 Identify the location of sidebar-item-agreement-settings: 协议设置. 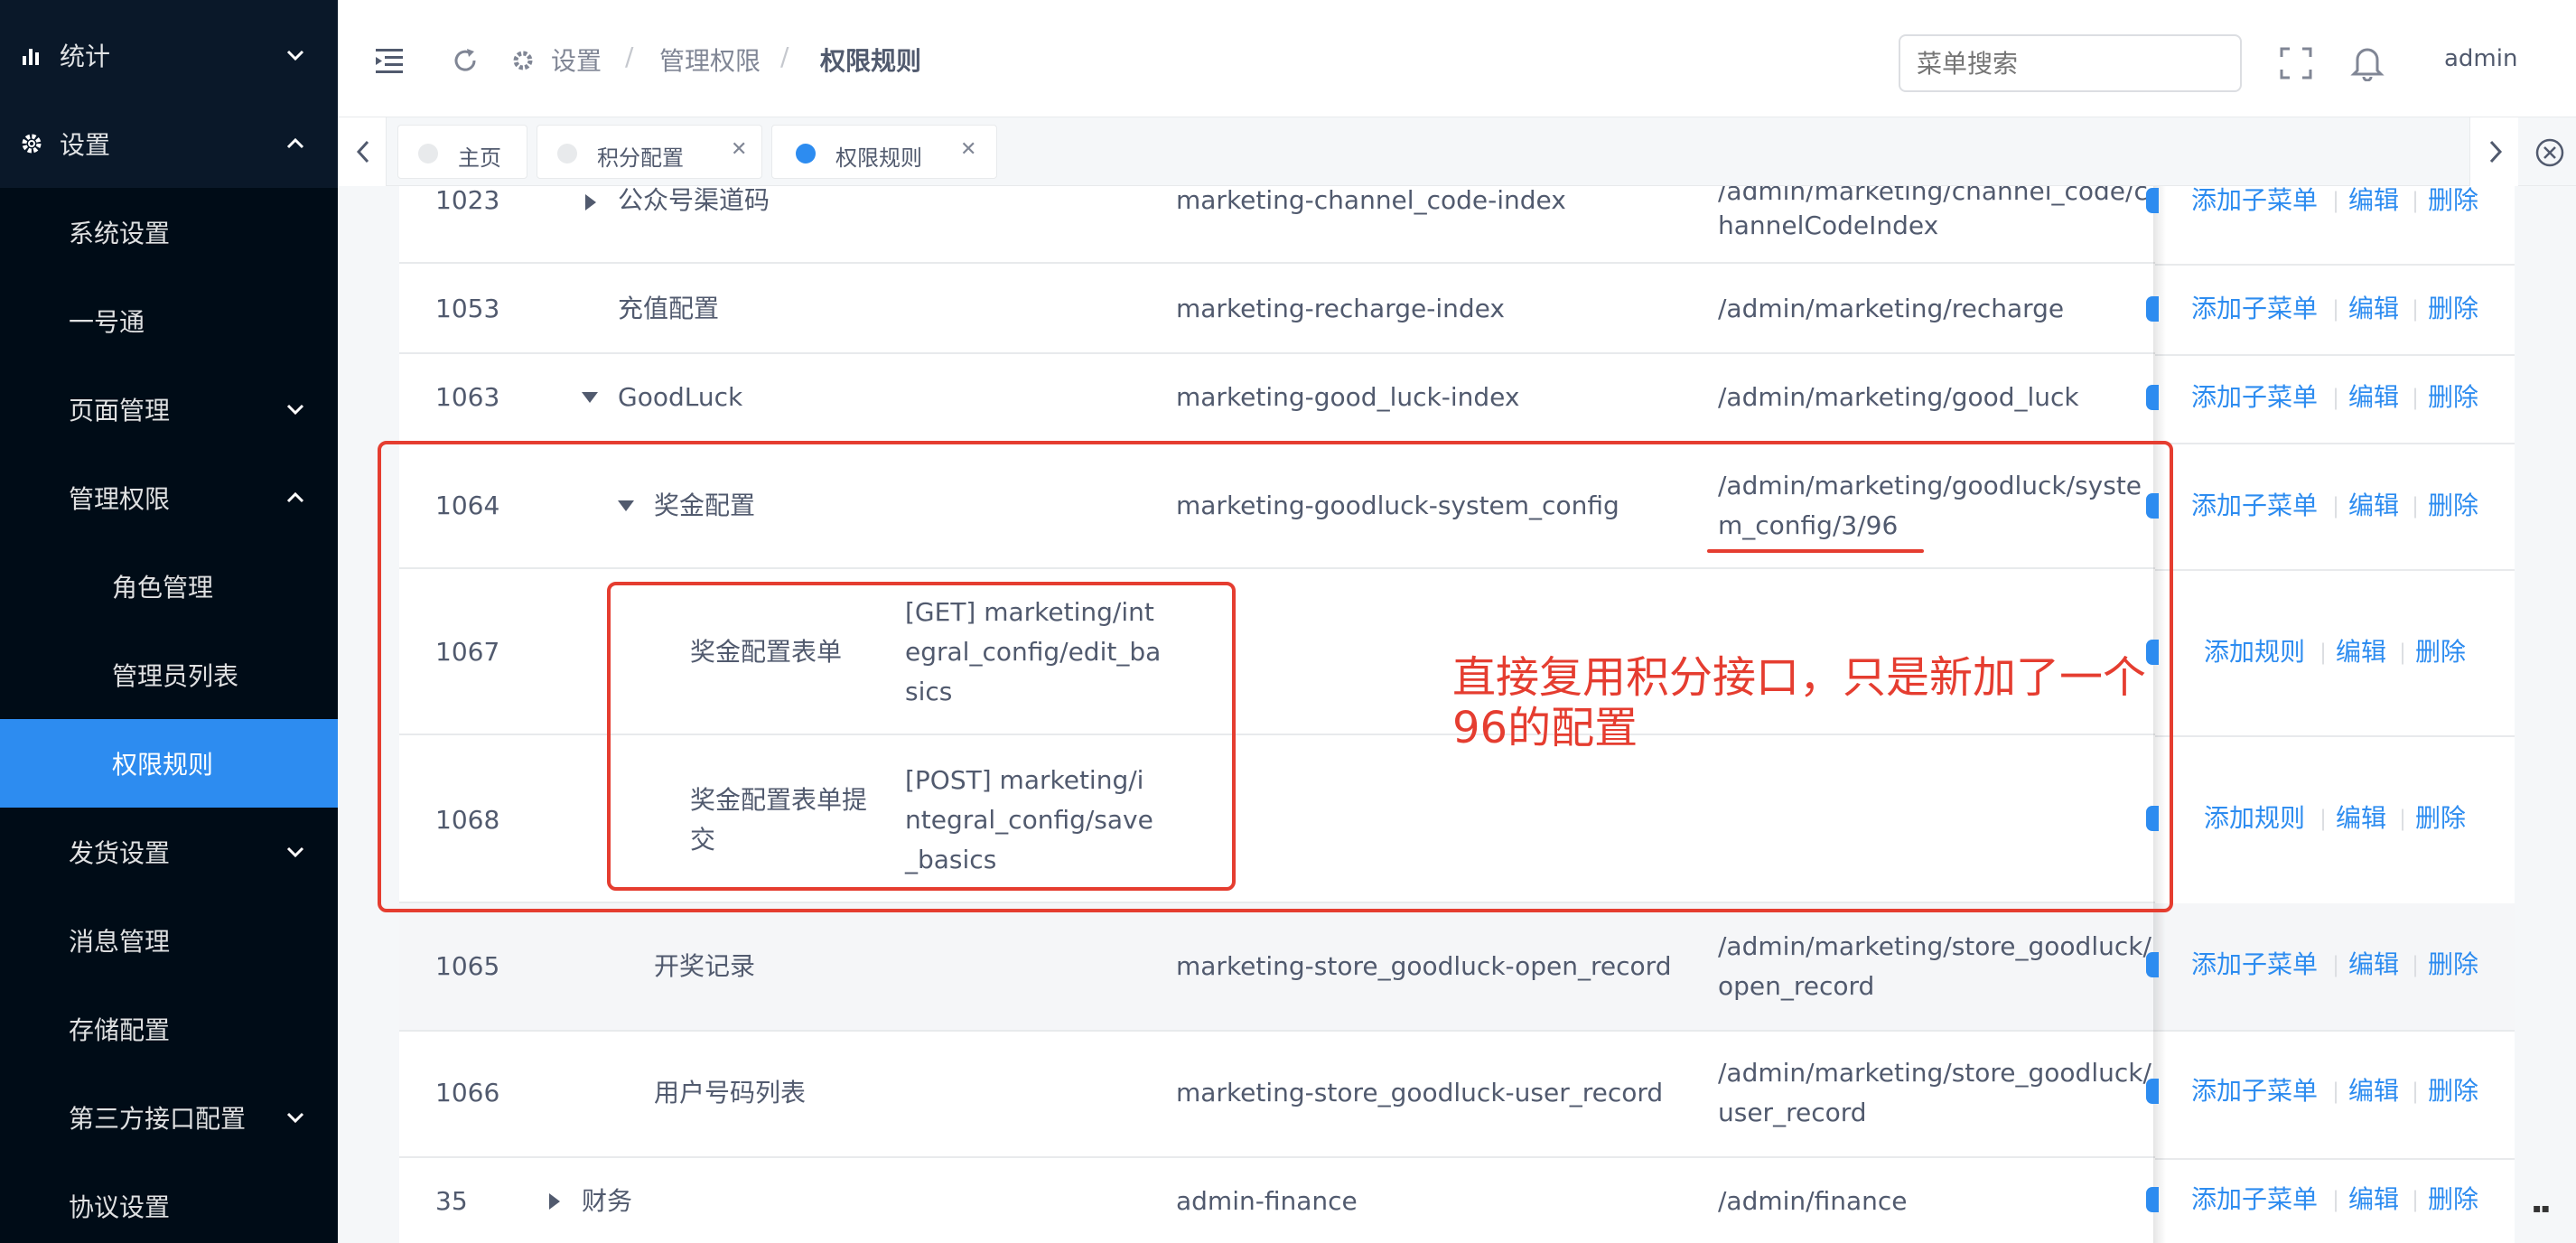
(169, 1202).